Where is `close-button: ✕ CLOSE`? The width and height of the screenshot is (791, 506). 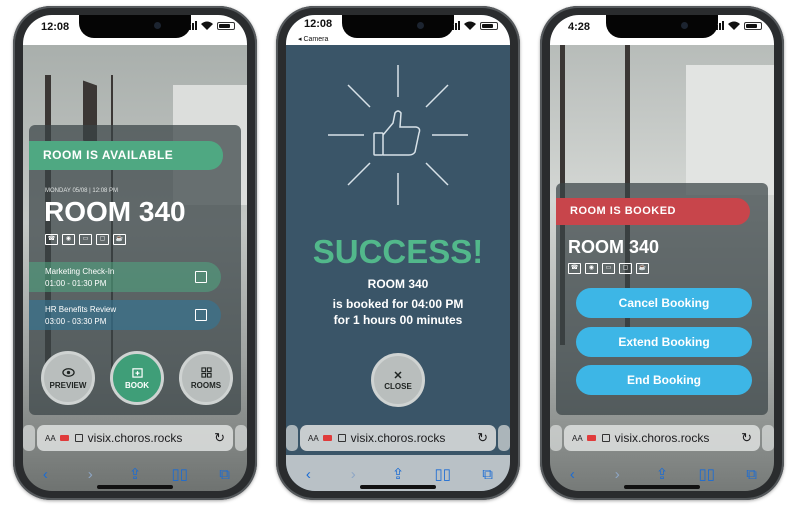 close-button: ✕ CLOSE is located at coordinates (398, 380).